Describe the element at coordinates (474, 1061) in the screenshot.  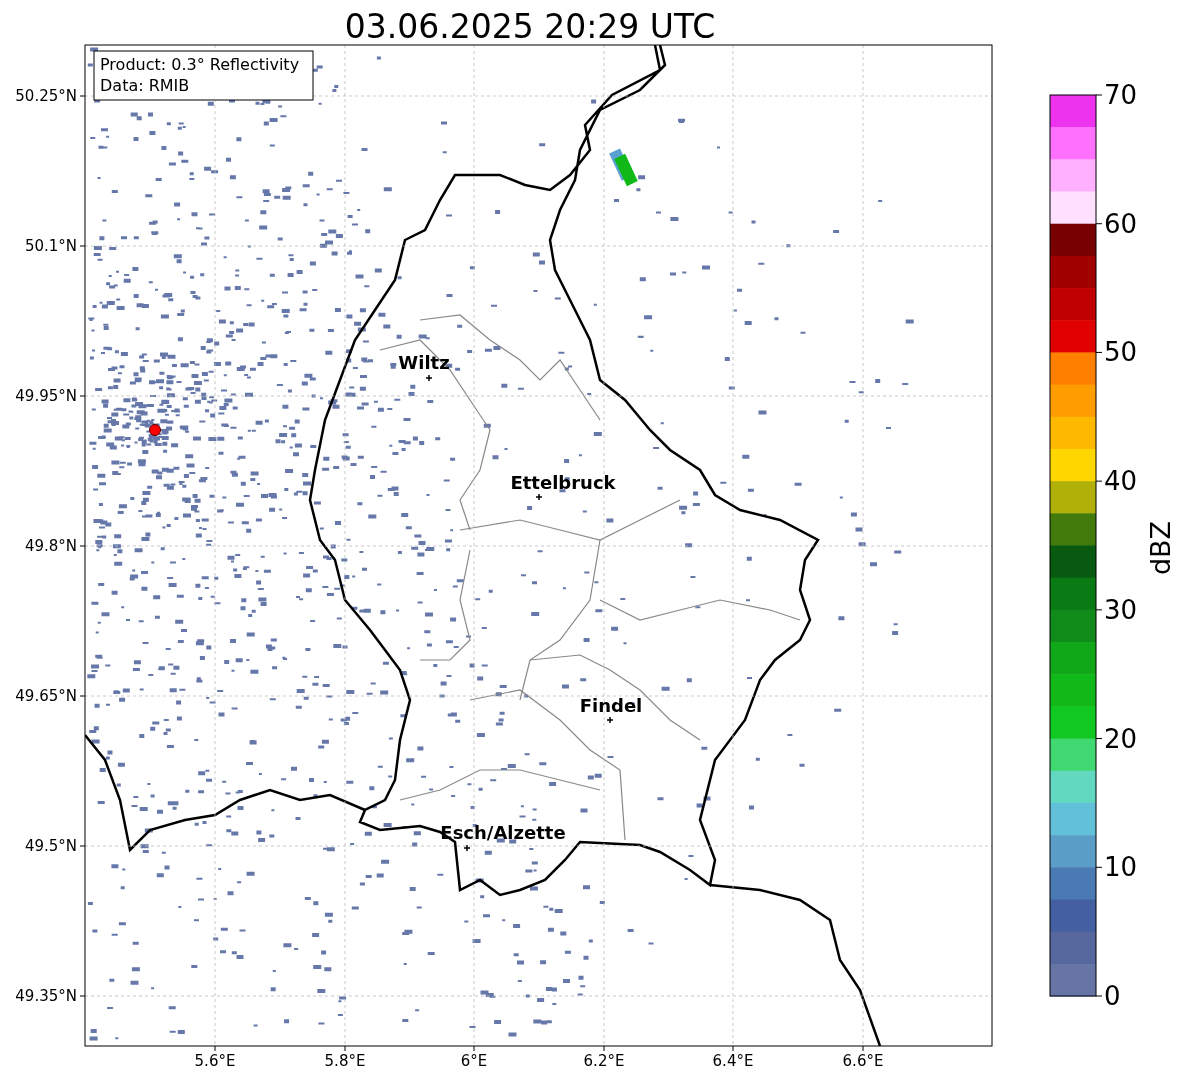
I see `longitude-tick-label: 6°E` at that location.